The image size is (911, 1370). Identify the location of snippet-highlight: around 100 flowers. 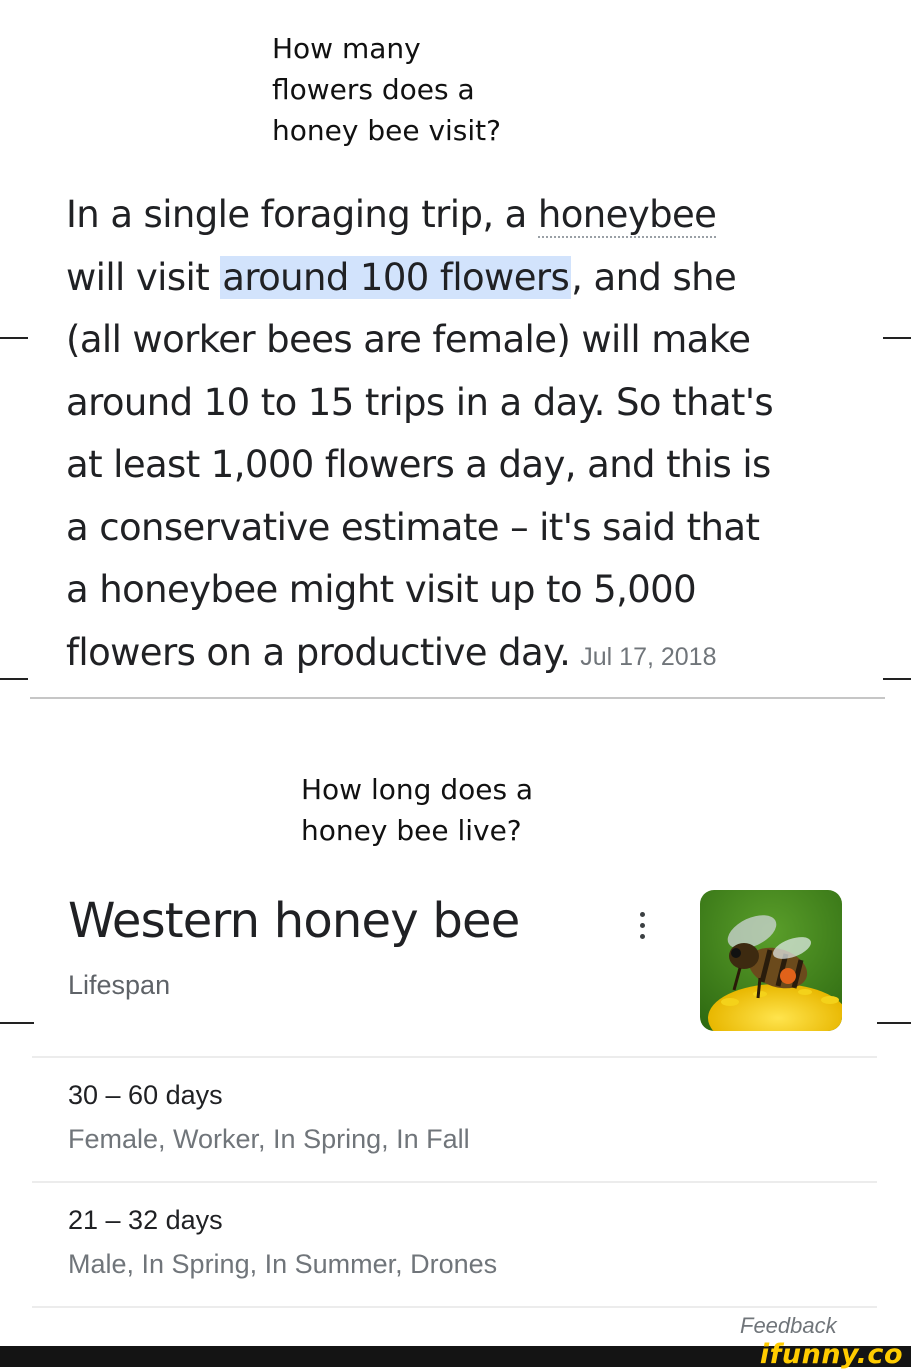
(396, 277).